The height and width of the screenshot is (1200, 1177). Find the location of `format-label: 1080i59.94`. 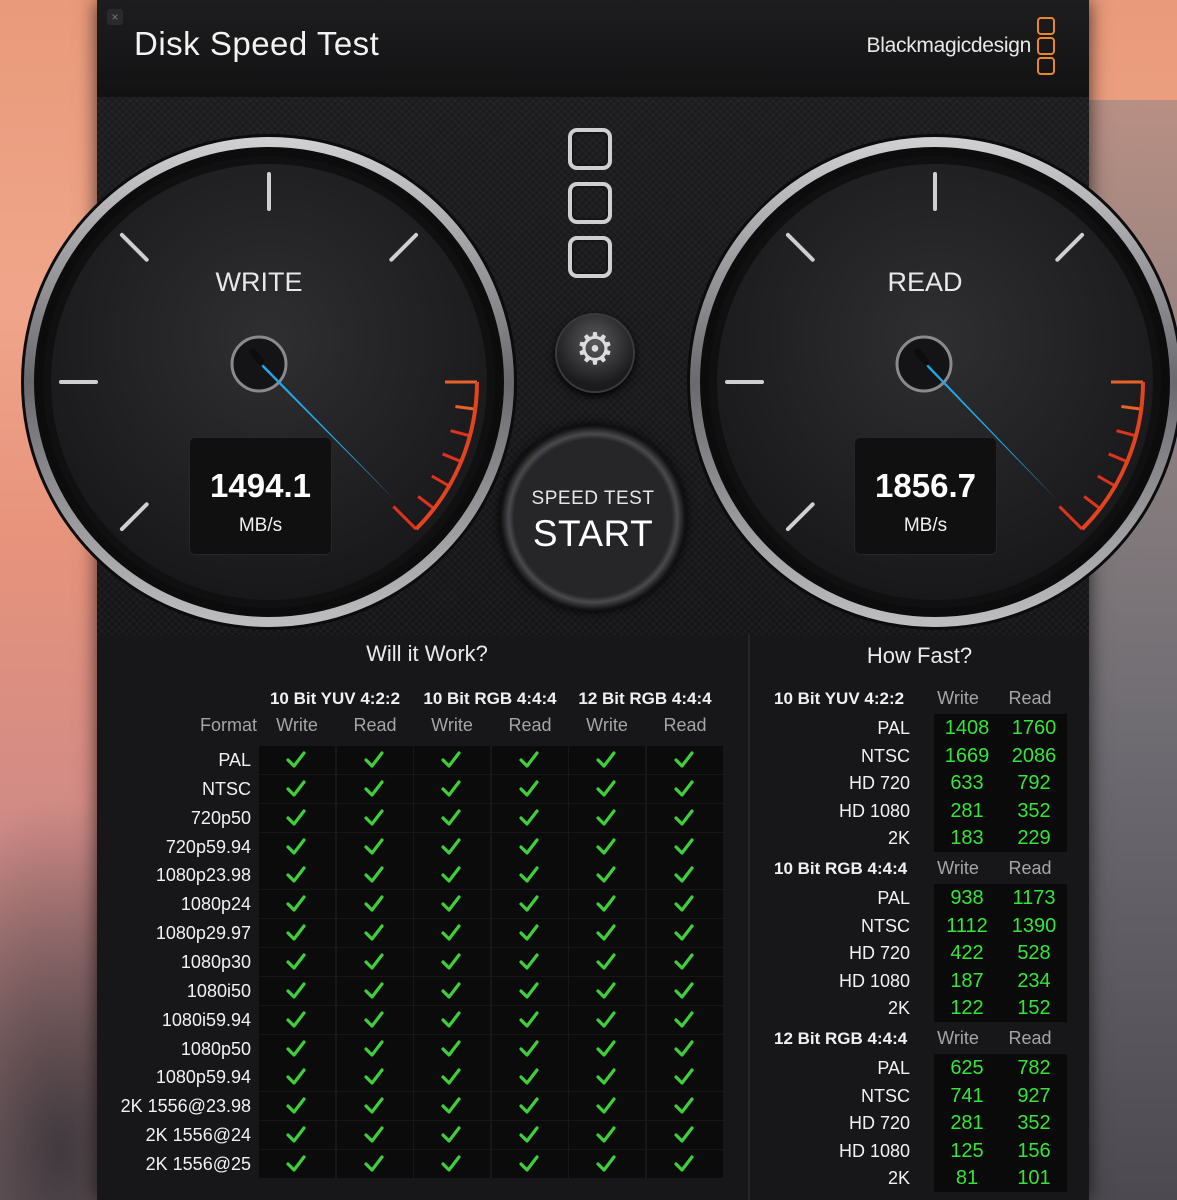

format-label: 1080i59.94 is located at coordinates (206, 1019).